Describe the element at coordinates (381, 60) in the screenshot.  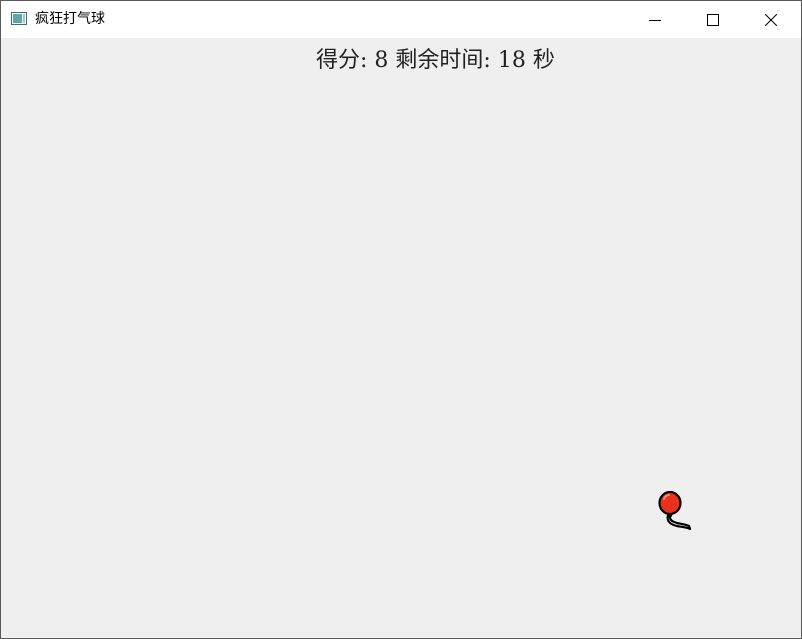
I see `score-value: 8` at that location.